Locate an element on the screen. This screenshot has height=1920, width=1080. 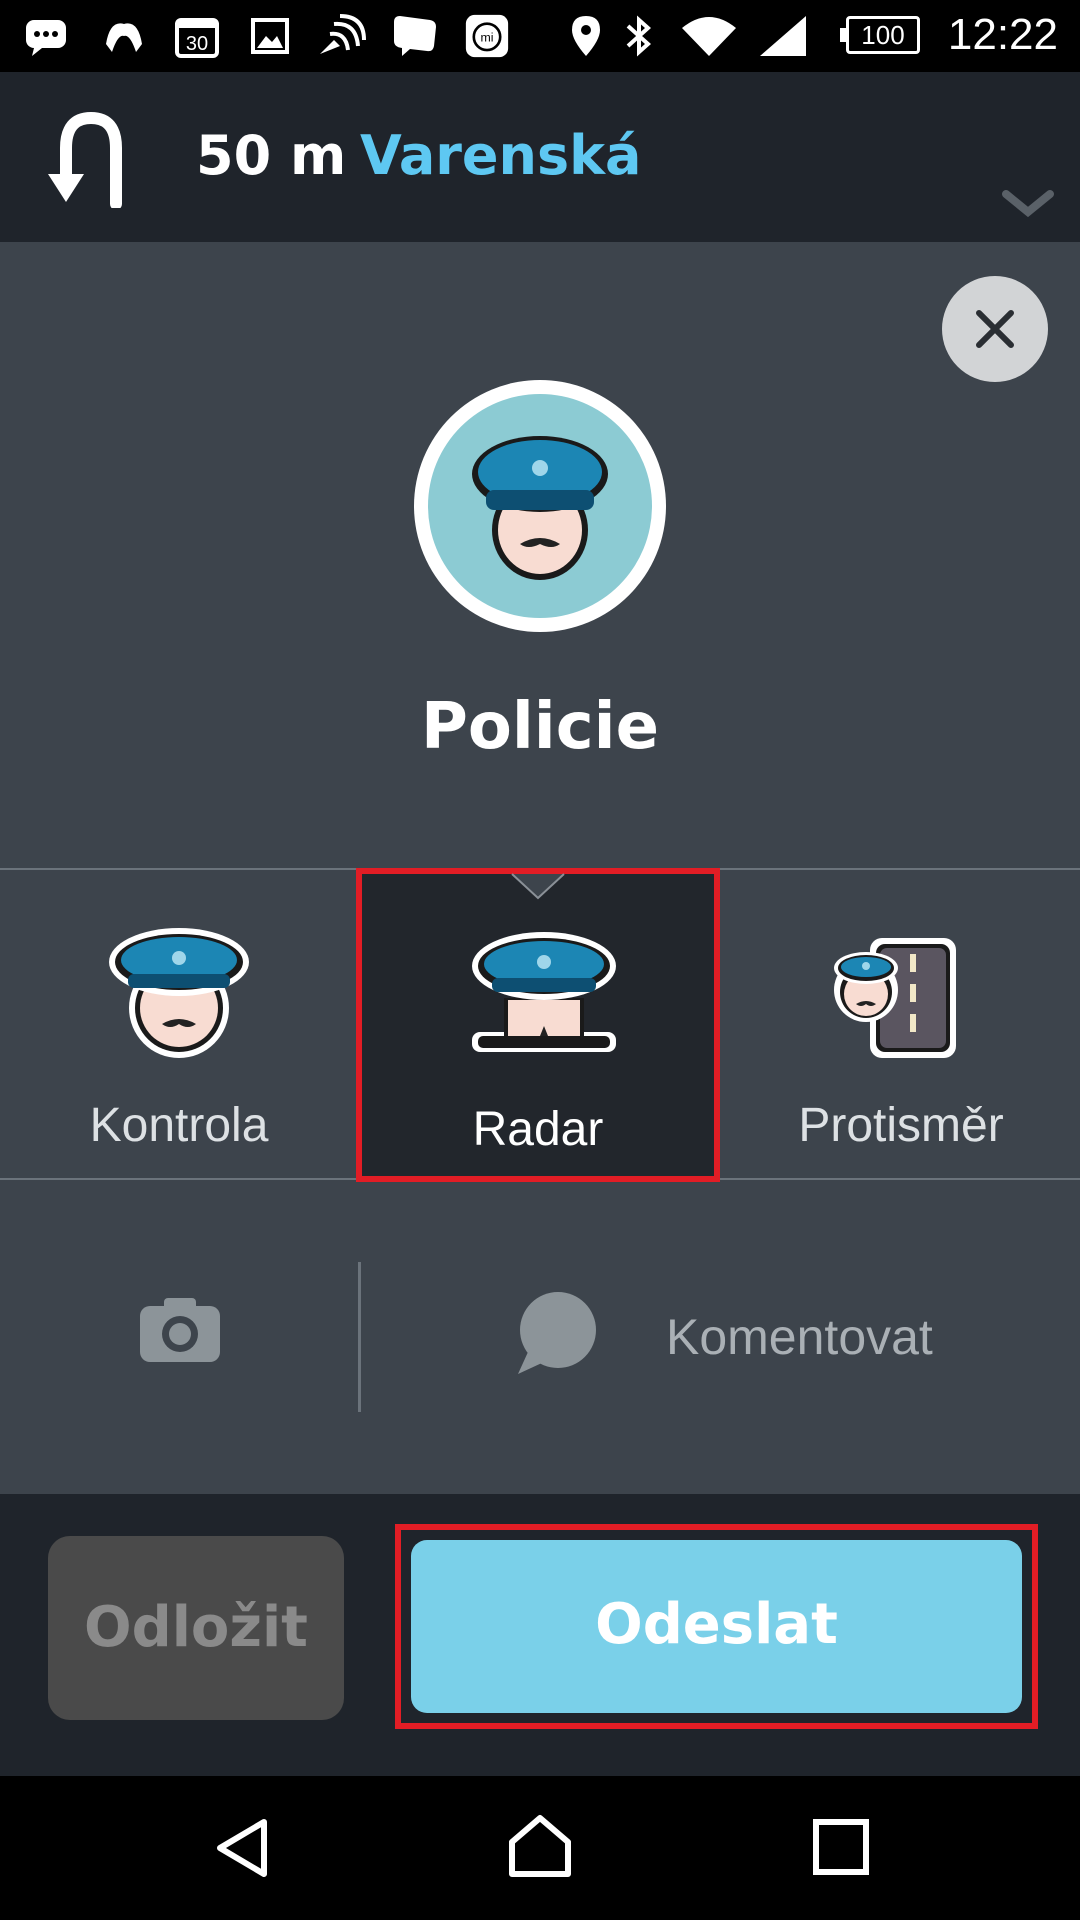
calendar-icon: 30 is located at coordinates (197, 38).